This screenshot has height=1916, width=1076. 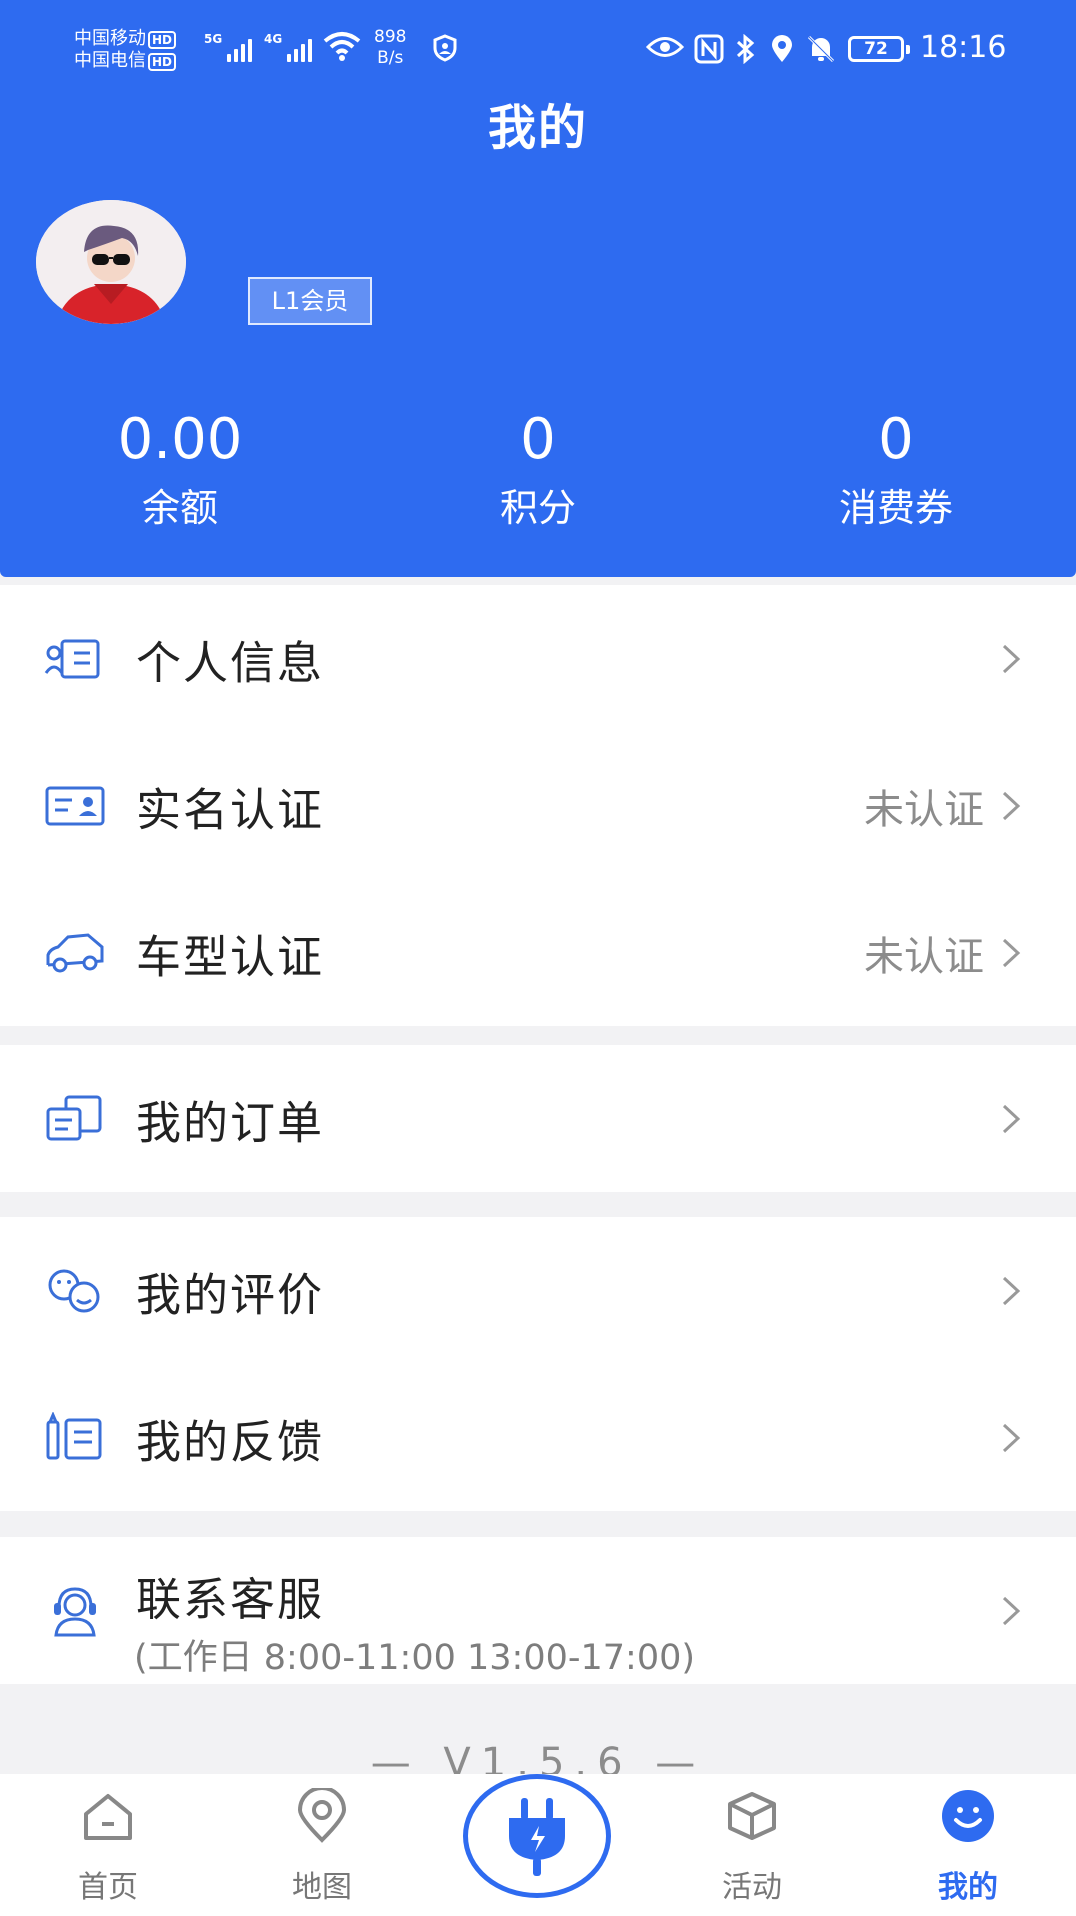 I want to click on menu-label: 我的反馈, so click(x=230, y=1441).